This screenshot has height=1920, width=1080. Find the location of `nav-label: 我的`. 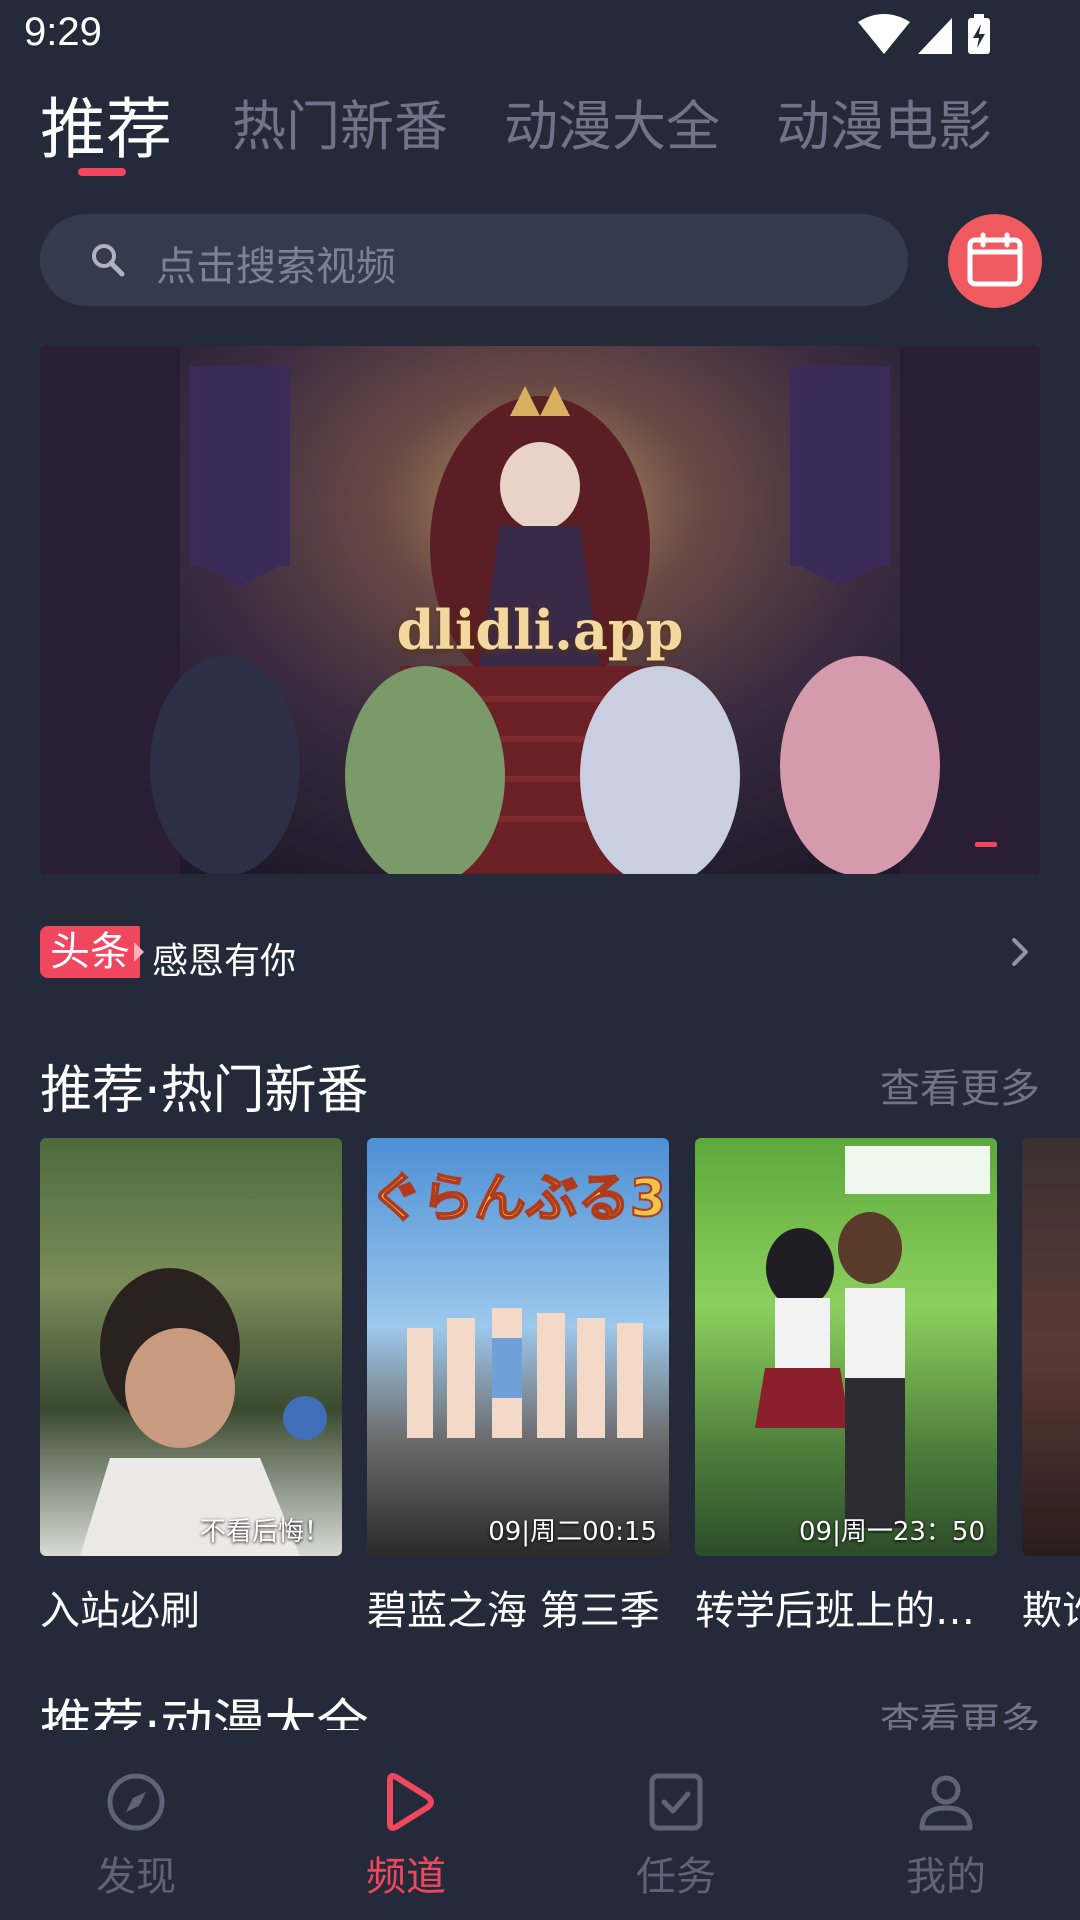

nav-label: 我的 is located at coordinates (946, 1877).